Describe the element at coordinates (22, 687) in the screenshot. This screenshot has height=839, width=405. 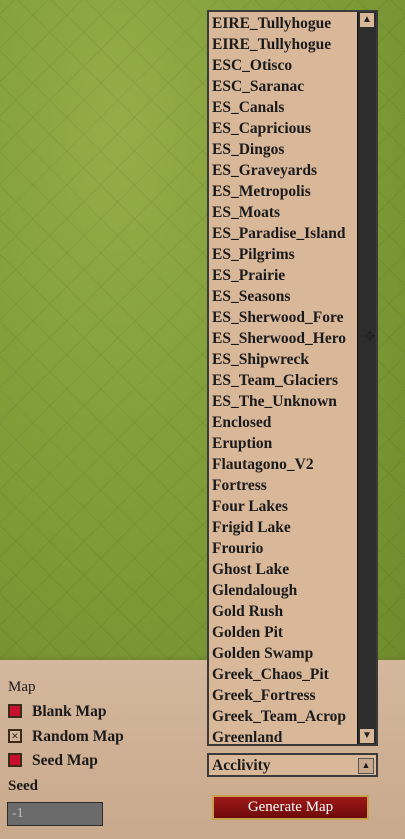
I see `map-heading: Map` at that location.